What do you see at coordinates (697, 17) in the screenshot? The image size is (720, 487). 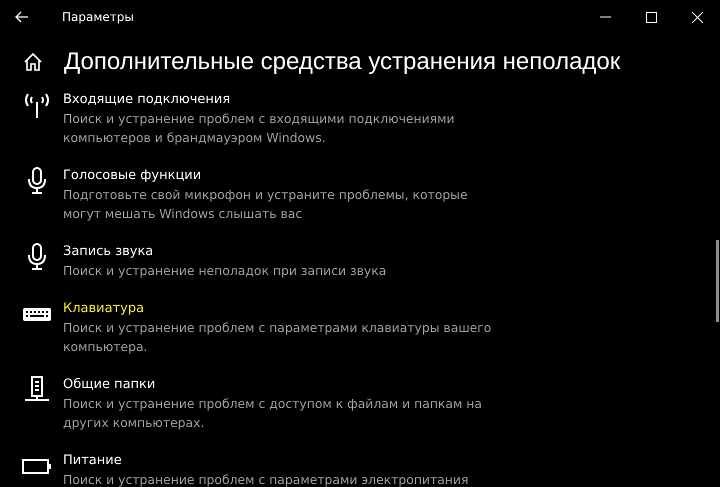 I see `close-icon` at bounding box center [697, 17].